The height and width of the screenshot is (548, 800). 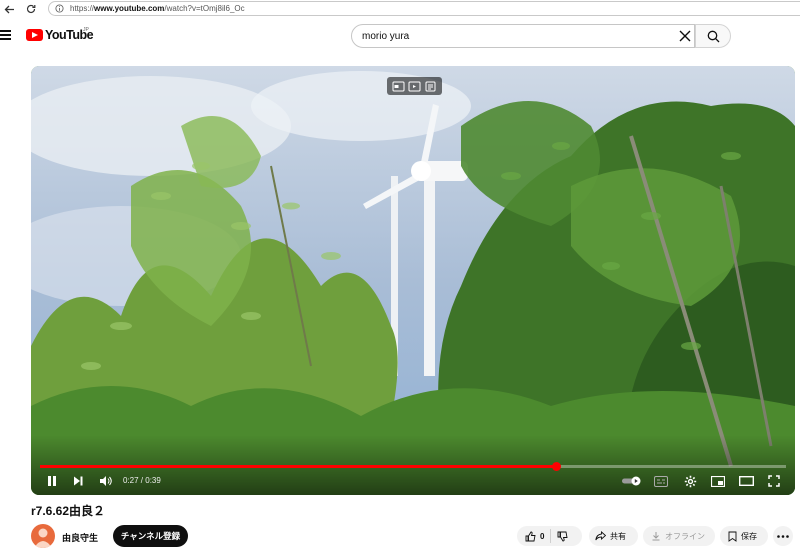 I want to click on like-divider, so click(x=551, y=536).